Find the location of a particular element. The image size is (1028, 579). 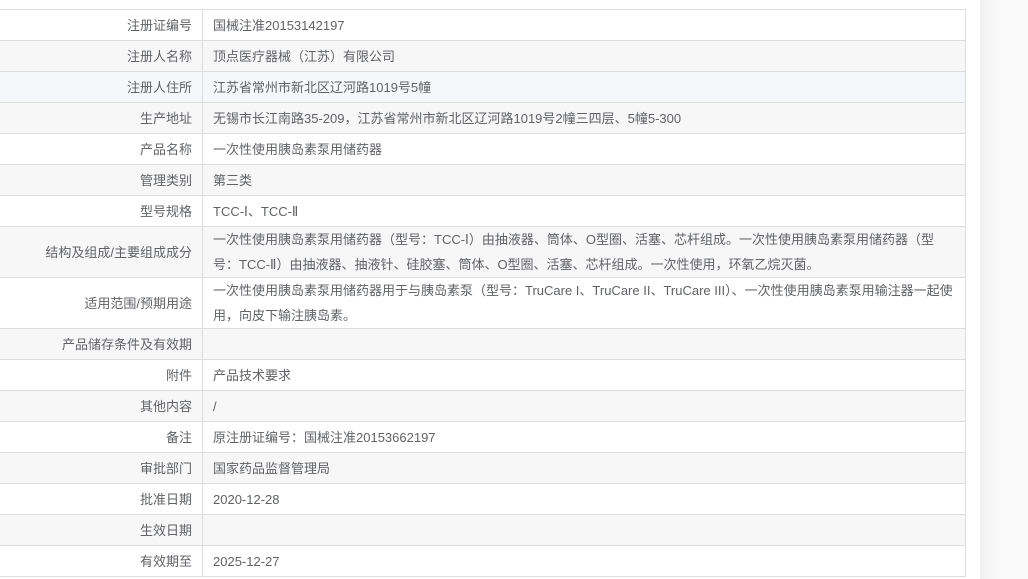

field-value: 国家药品监督管理局 is located at coordinates (584, 468).